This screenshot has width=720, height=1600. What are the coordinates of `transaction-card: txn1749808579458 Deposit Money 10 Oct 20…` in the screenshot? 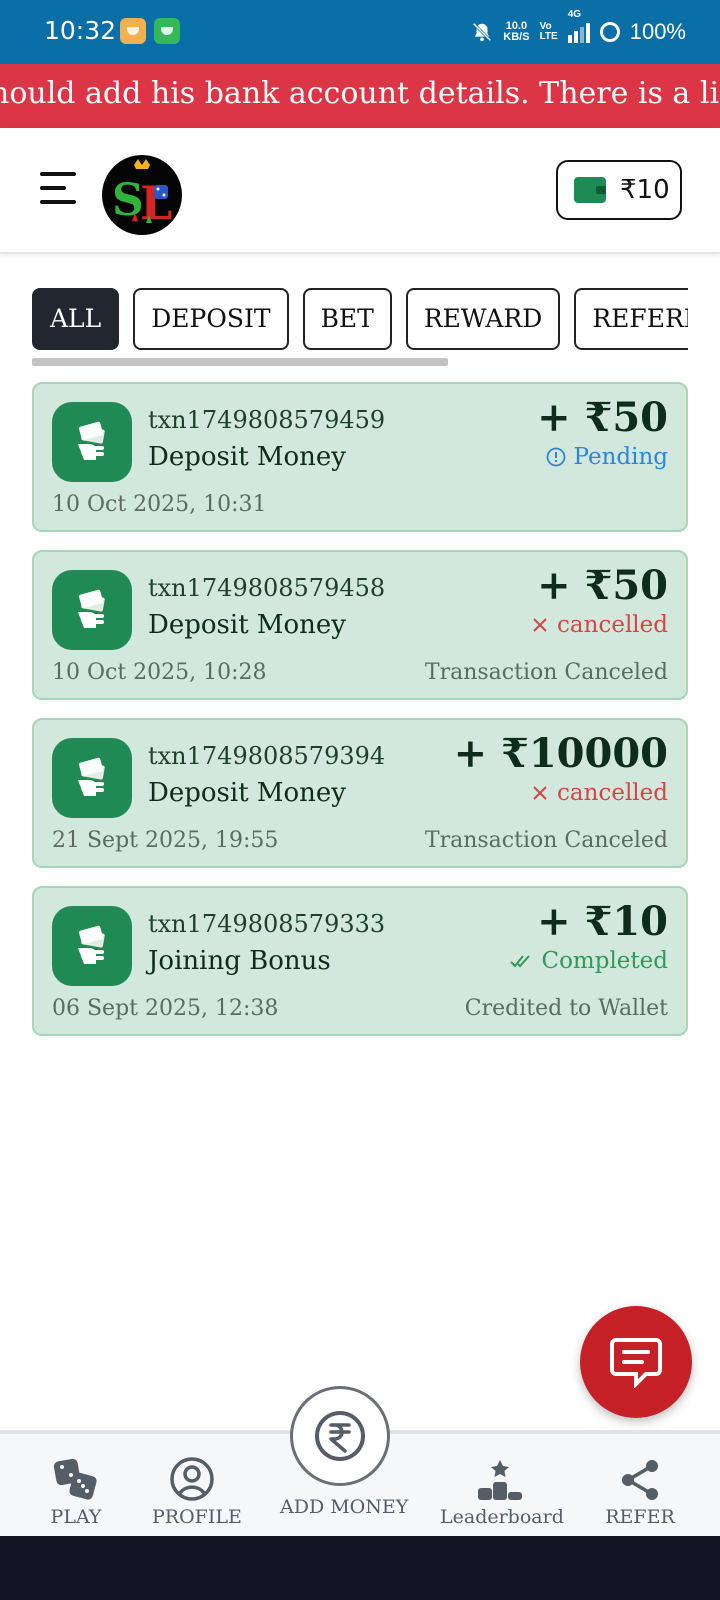 It's located at (360, 625).